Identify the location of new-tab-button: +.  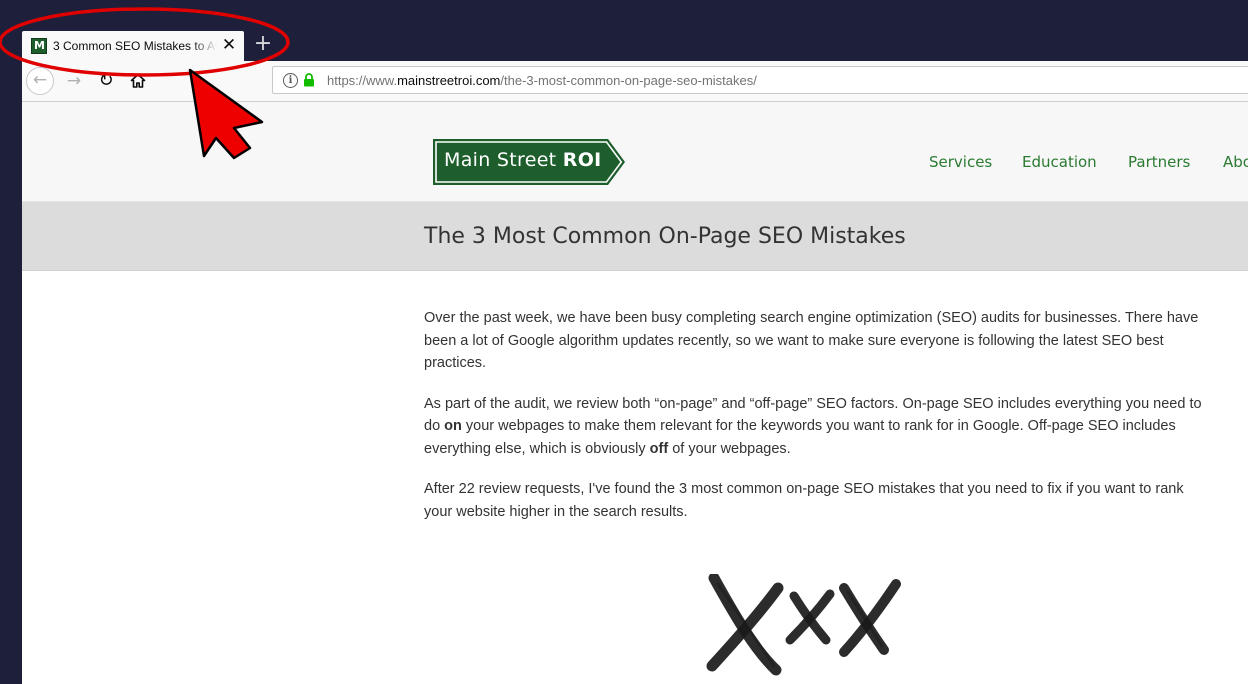
(263, 44).